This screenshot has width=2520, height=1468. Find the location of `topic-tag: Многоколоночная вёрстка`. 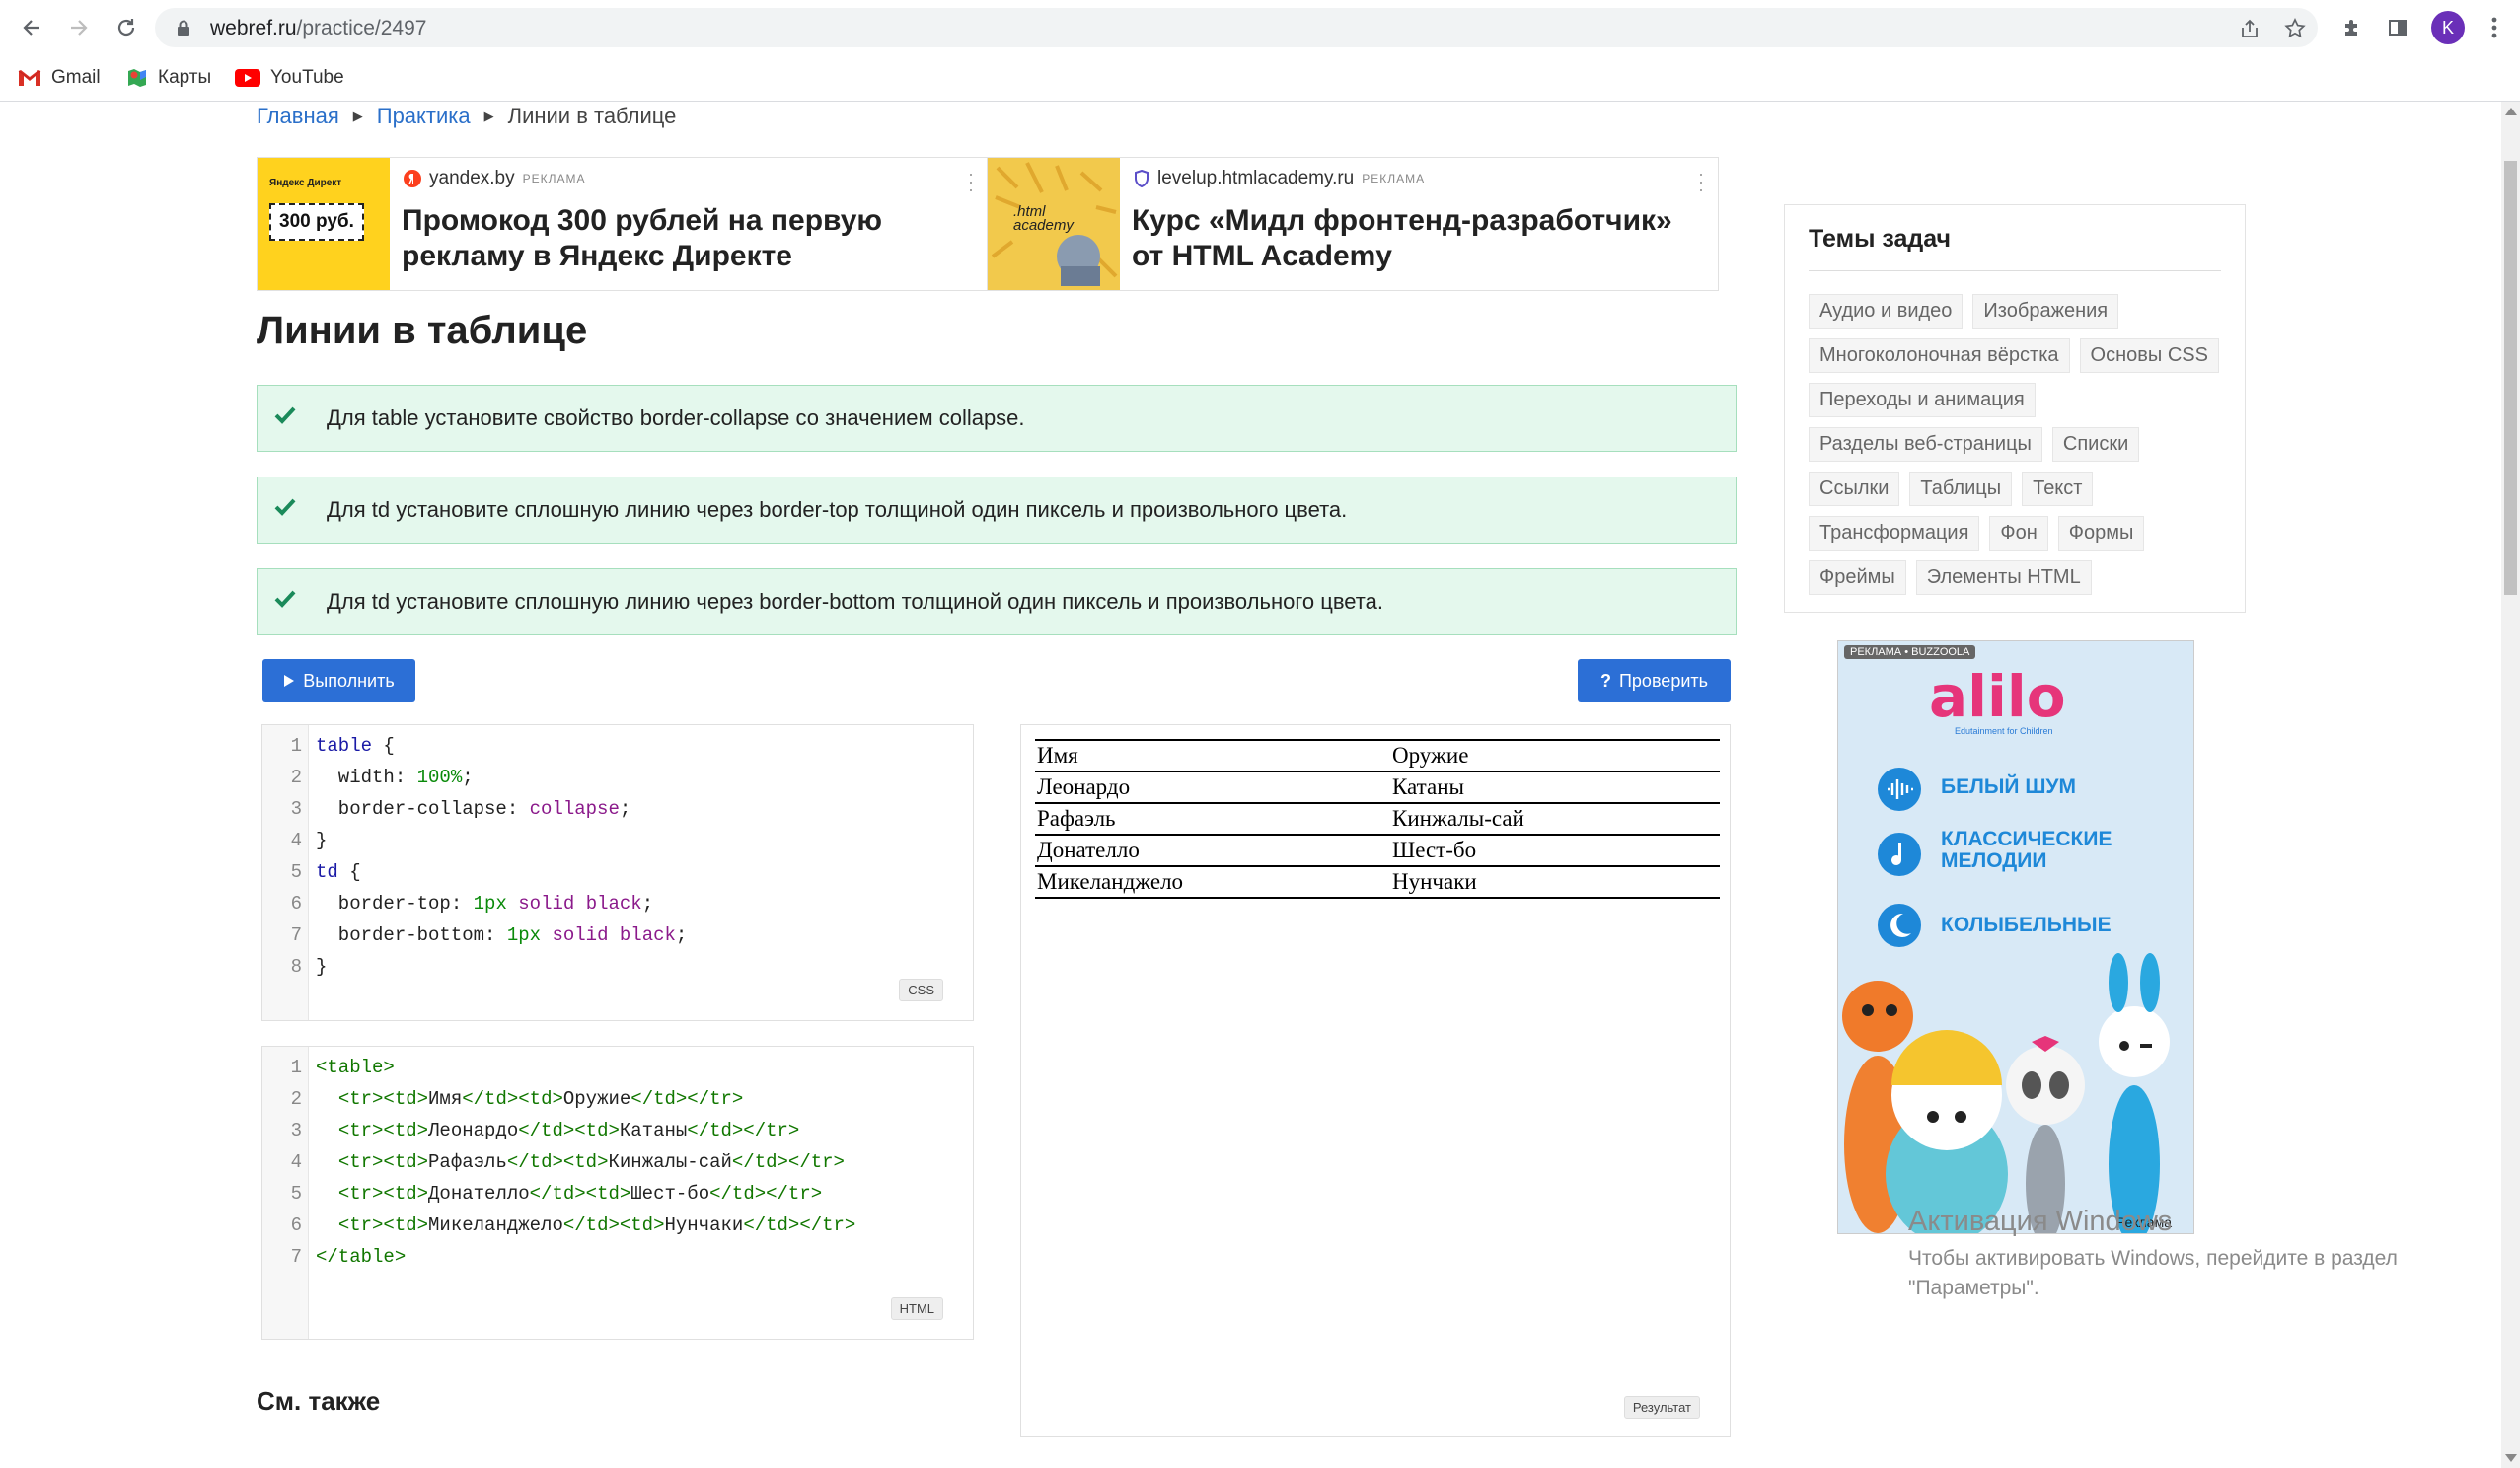

topic-tag: Многоколоночная вёрстка is located at coordinates (1939, 356).